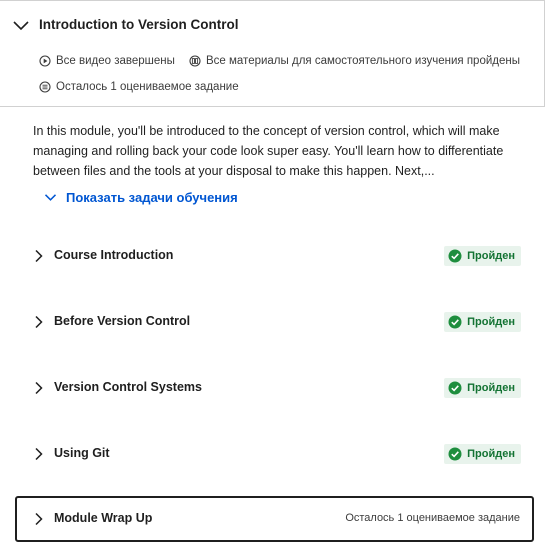  What do you see at coordinates (114, 255) in the screenshot?
I see `lesson-title: Course Introduction` at bounding box center [114, 255].